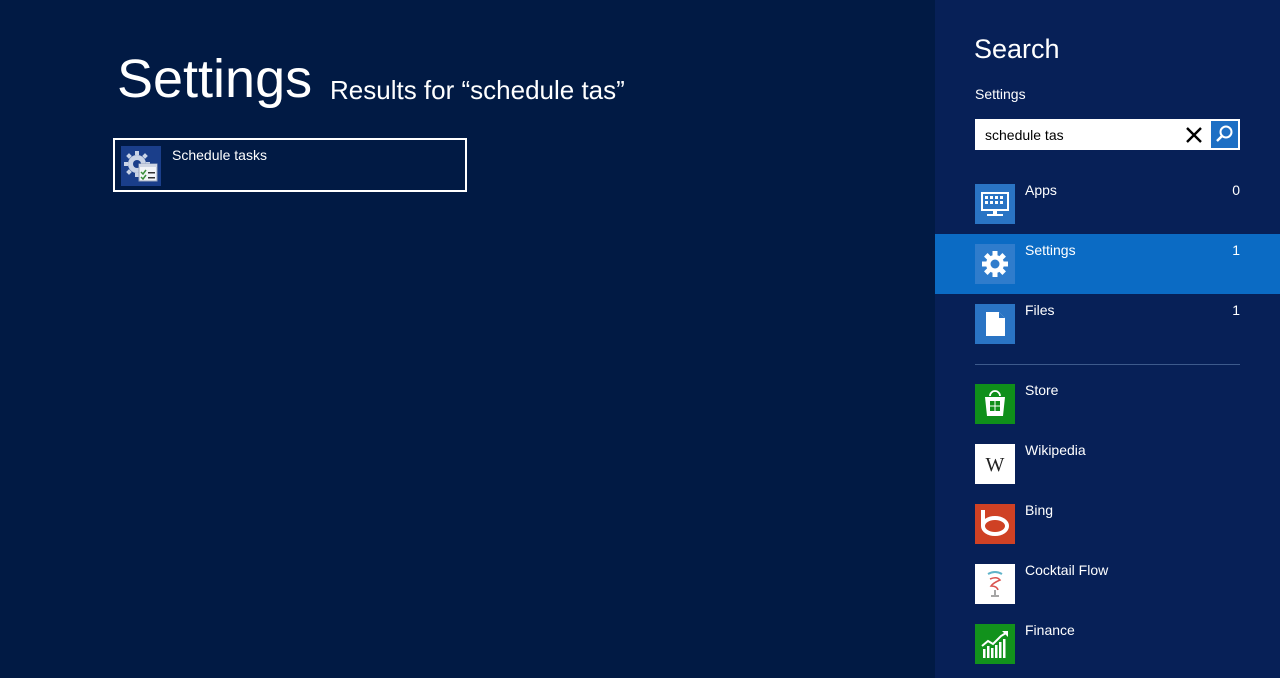 The image size is (1280, 678). Describe the element at coordinates (1067, 570) in the screenshot. I see `app-label: Cocktail Flow` at that location.